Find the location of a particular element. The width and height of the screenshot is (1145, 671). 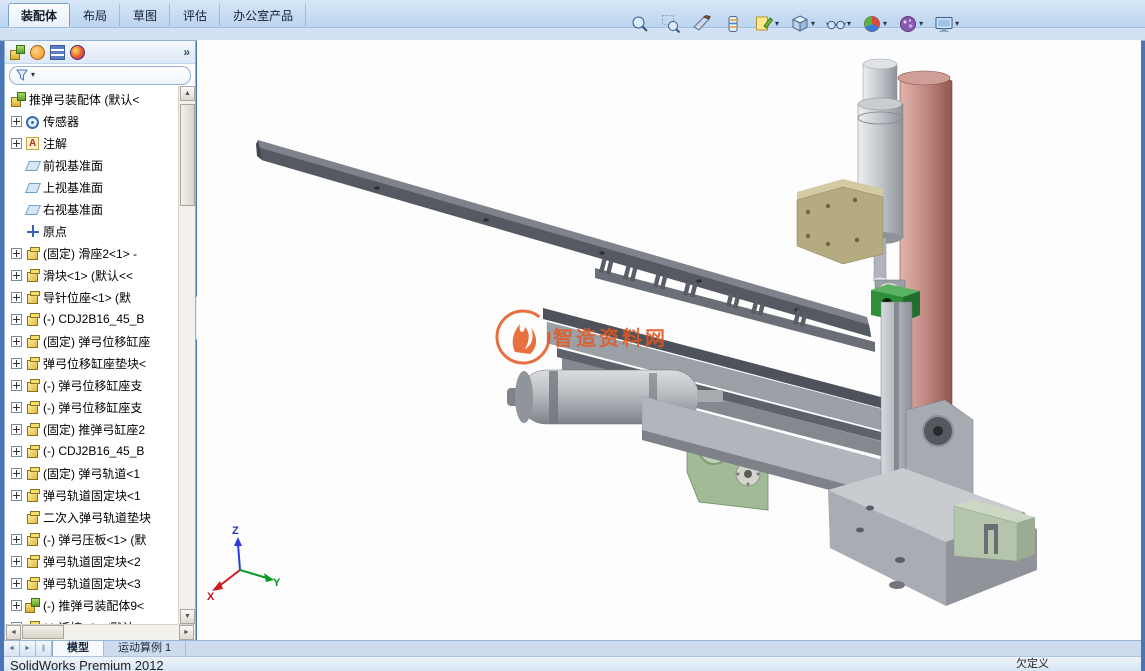

command-tab: 草图 is located at coordinates (145, 15).